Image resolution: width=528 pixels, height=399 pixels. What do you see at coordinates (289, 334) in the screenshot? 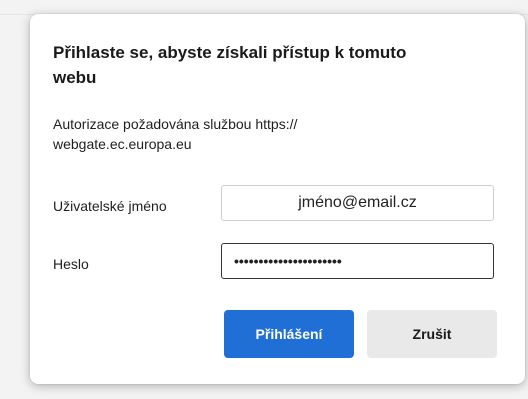
I see `login-button: Přihlášení` at bounding box center [289, 334].